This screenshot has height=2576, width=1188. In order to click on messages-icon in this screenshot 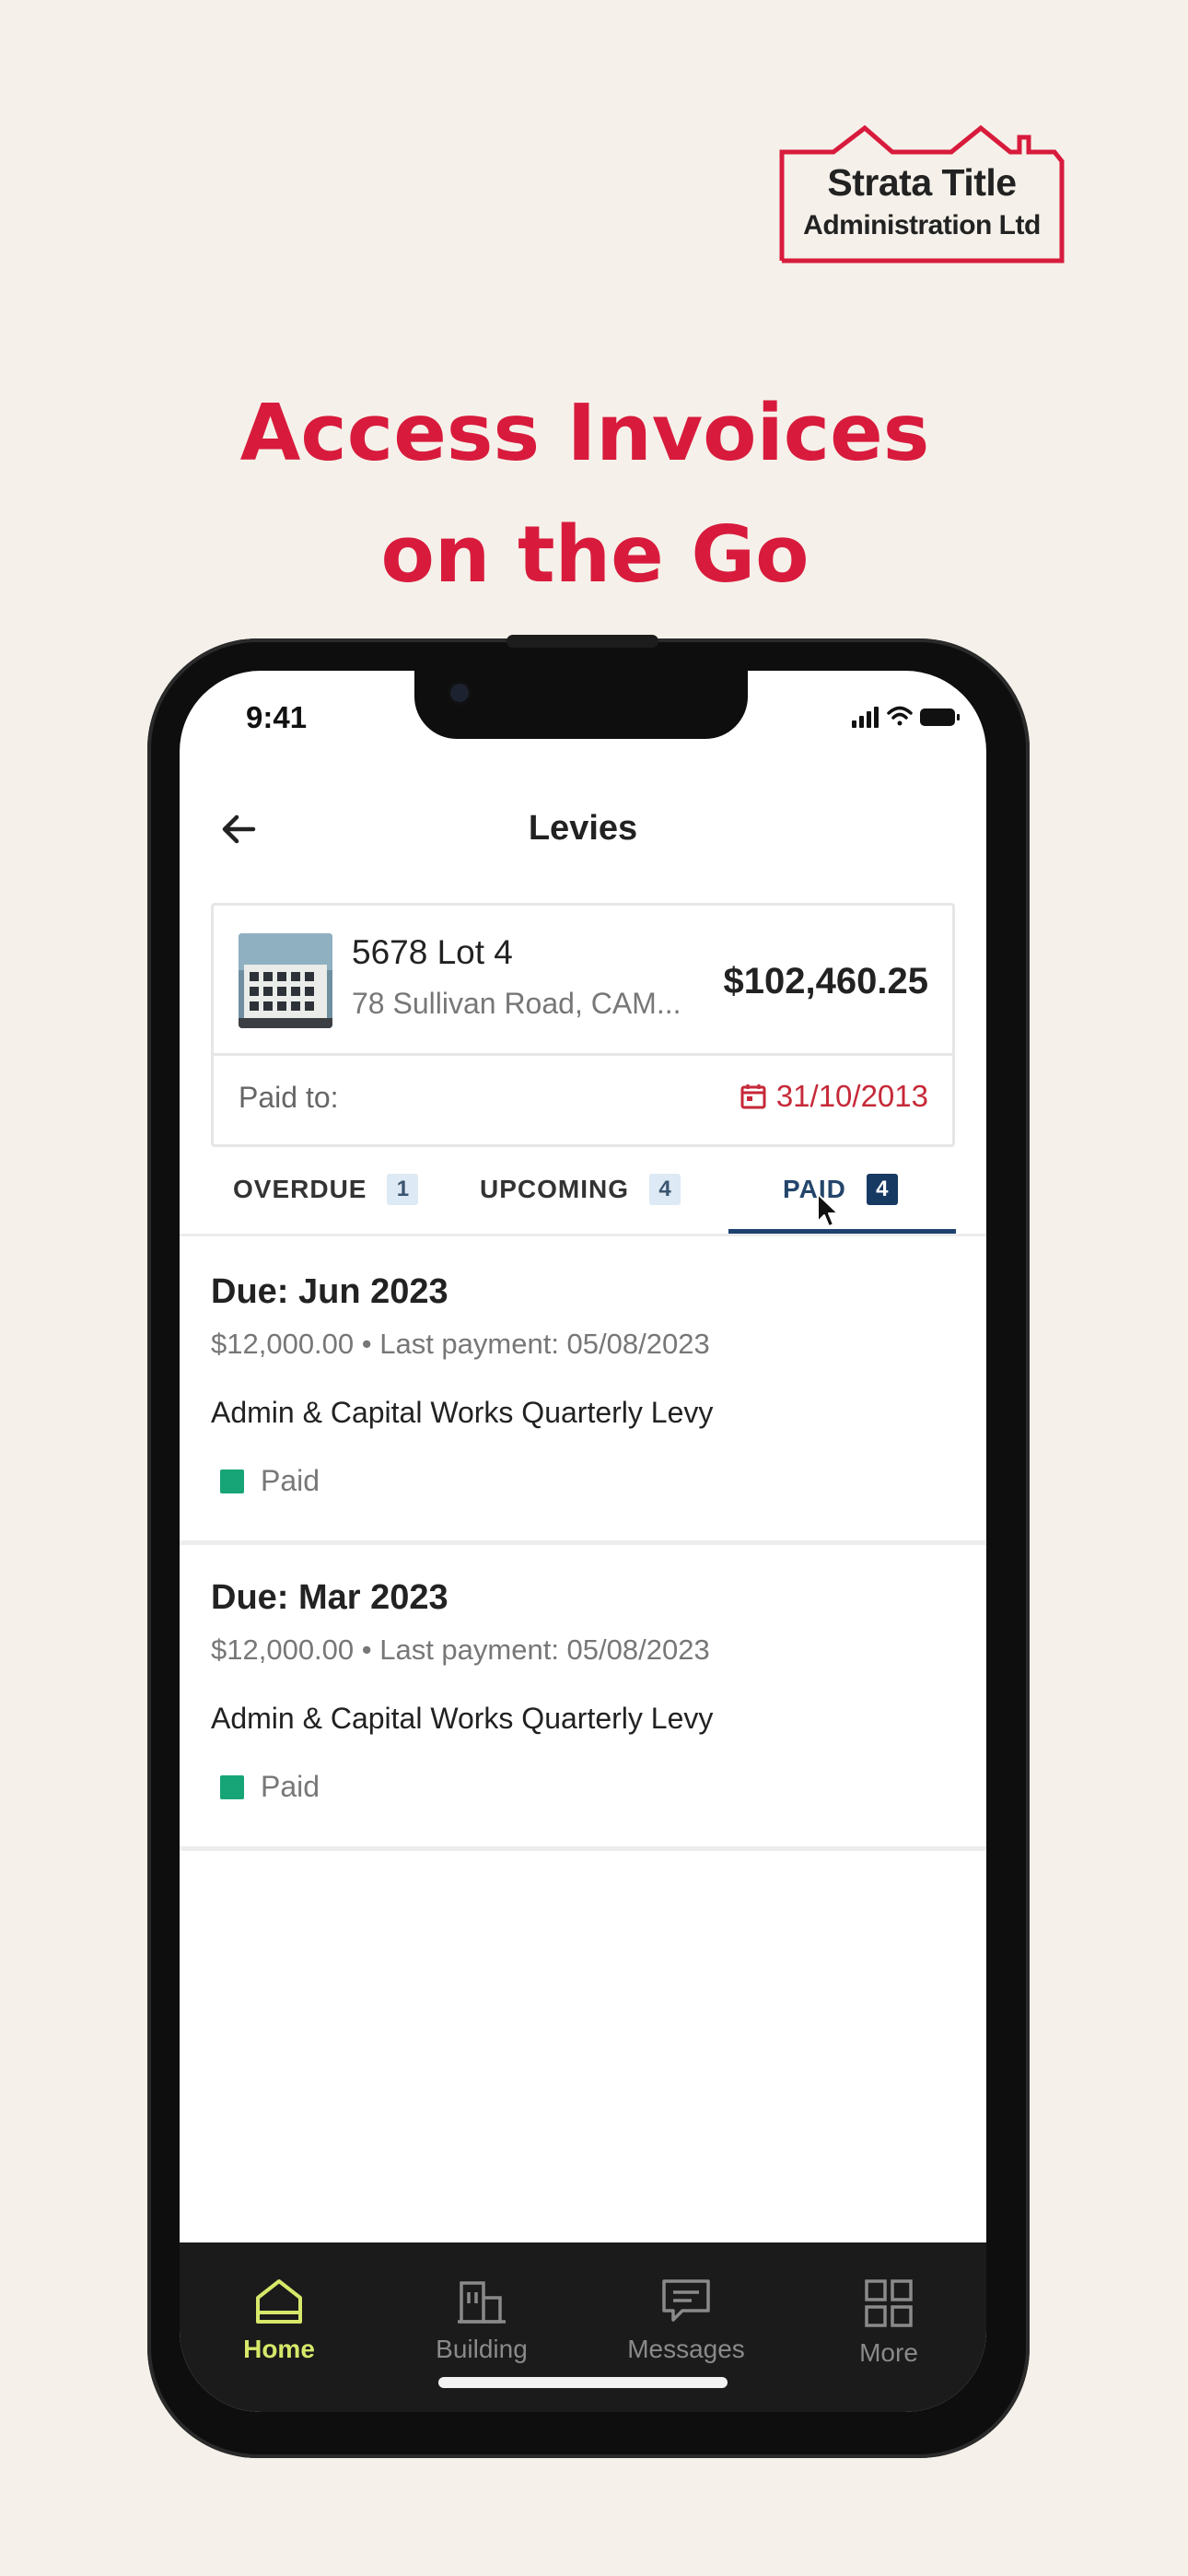, I will do `click(686, 2300)`.